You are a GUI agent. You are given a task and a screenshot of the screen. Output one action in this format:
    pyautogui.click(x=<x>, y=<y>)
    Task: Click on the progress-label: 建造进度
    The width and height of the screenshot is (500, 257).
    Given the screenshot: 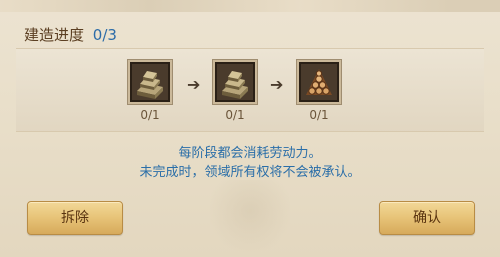 What is the action you would take?
    pyautogui.click(x=54, y=35)
    